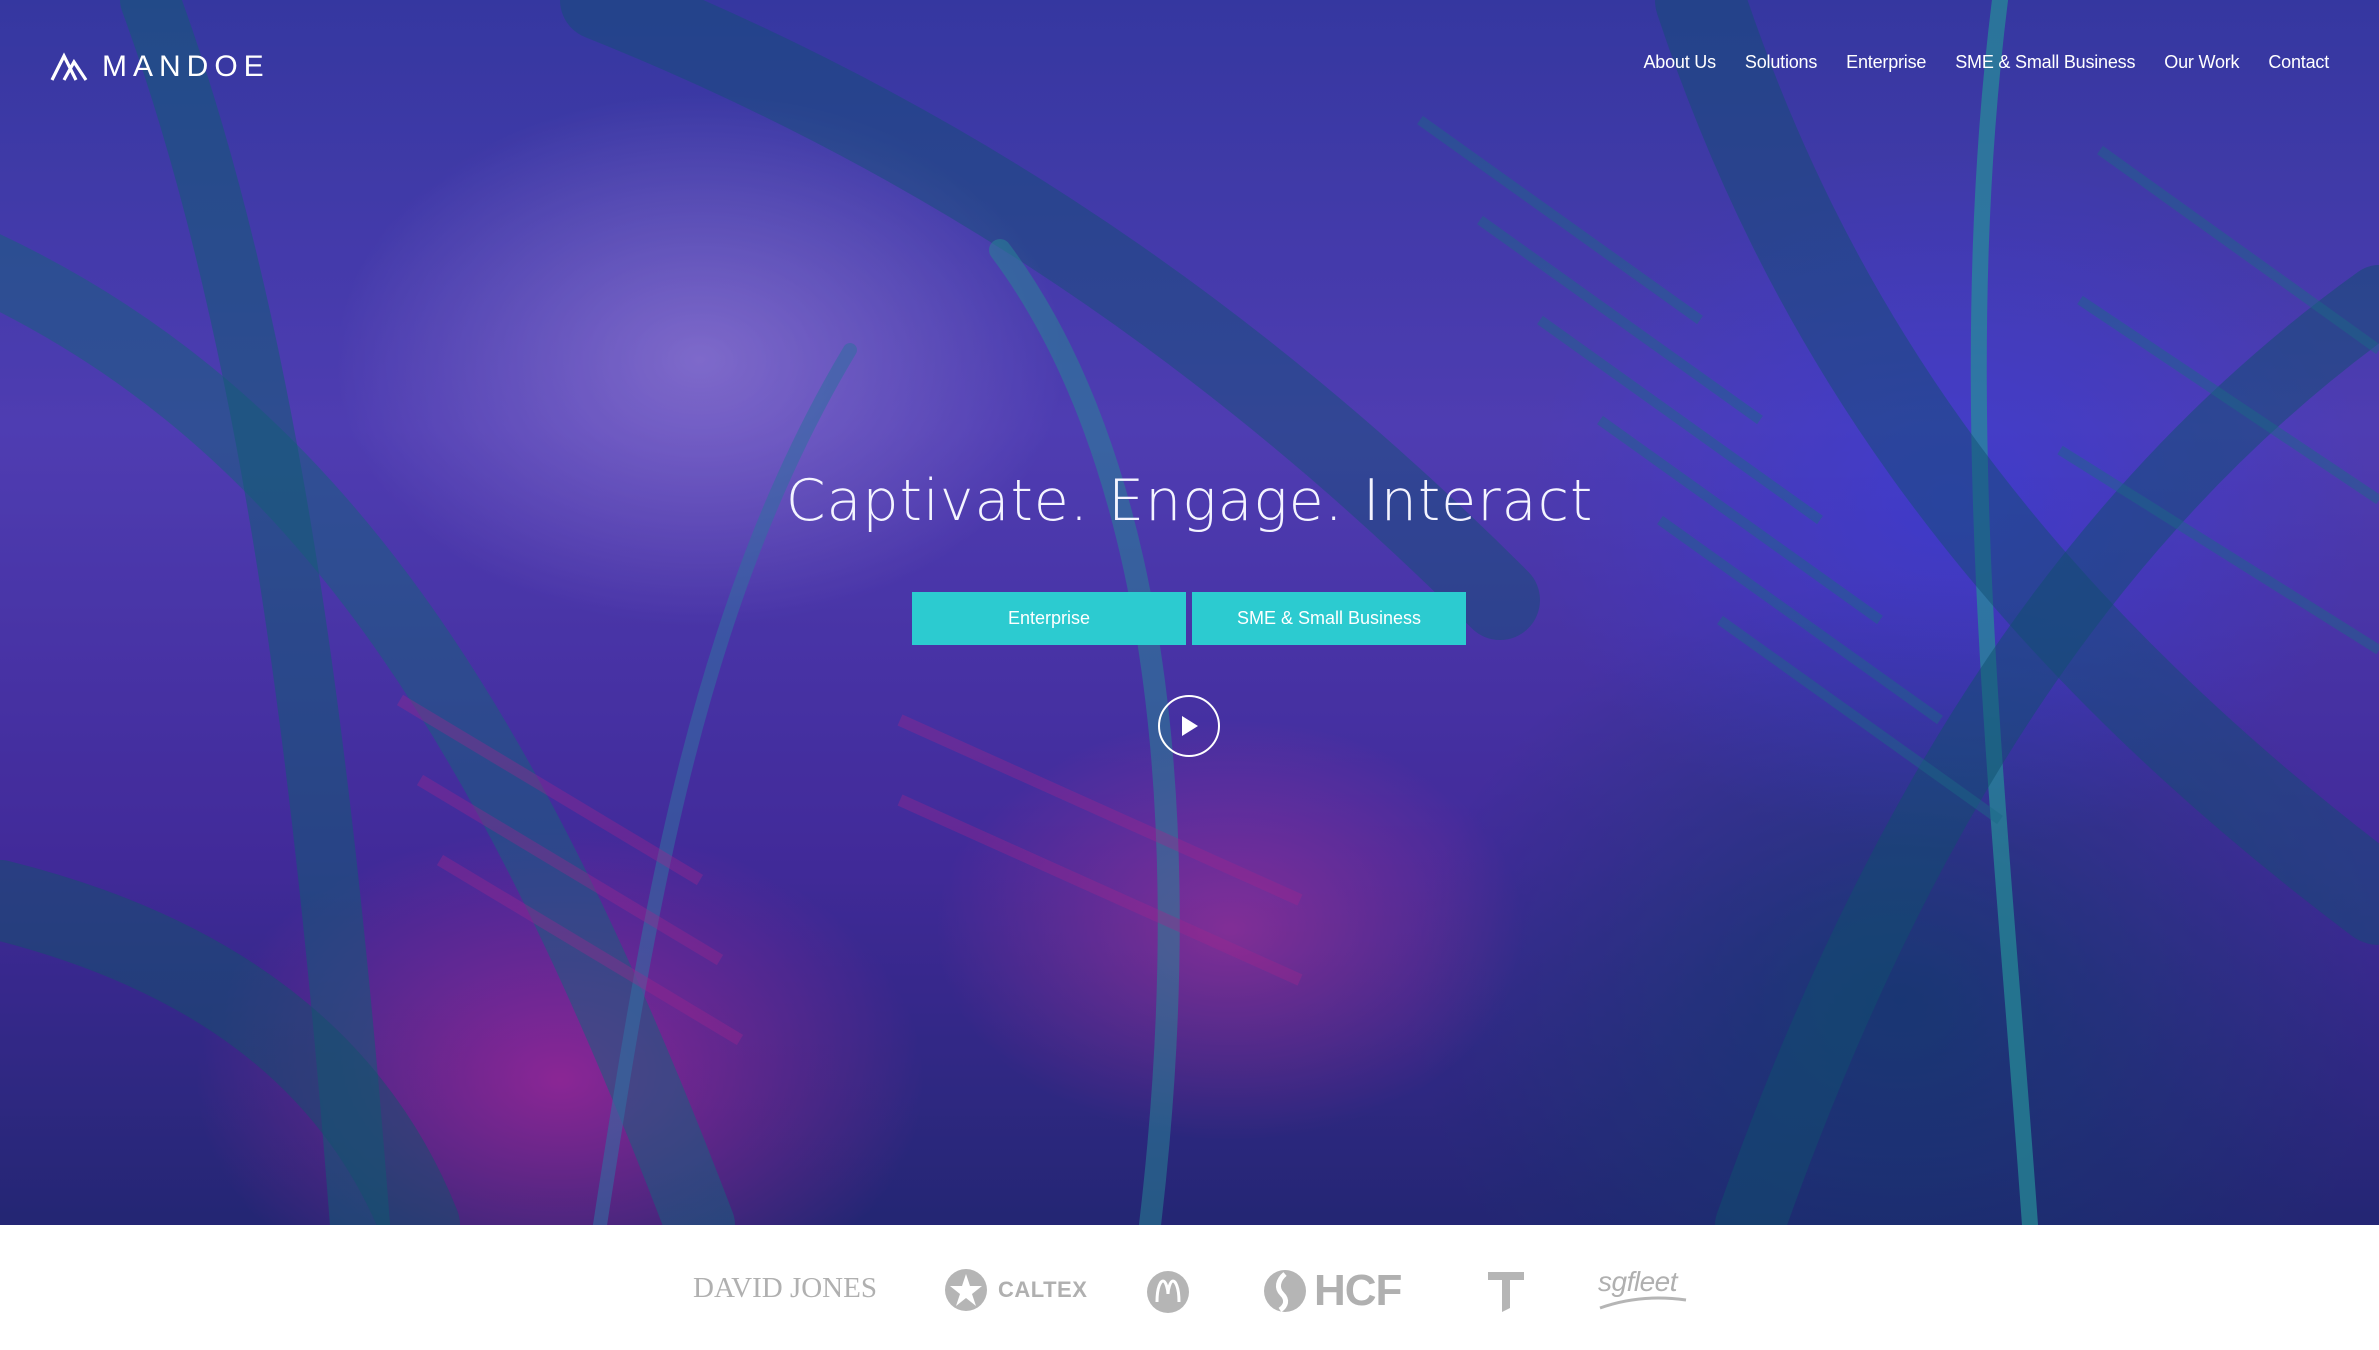  What do you see at coordinates (1781, 62) in the screenshot?
I see `nav-item-solutions: Solutions` at bounding box center [1781, 62].